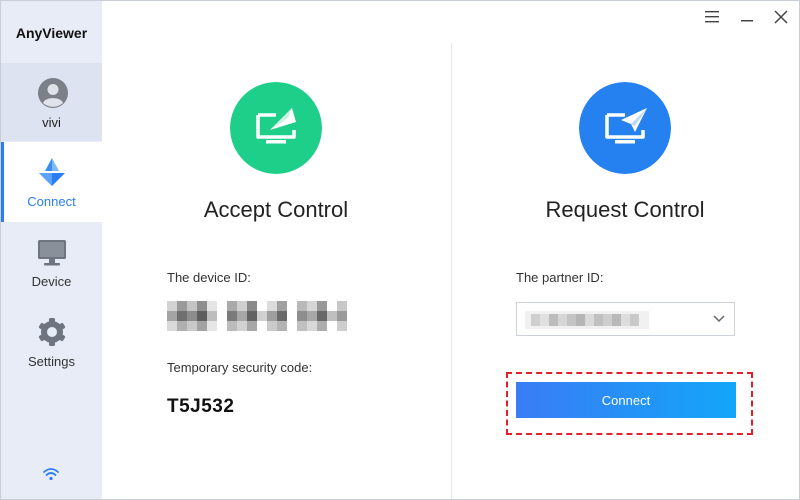 The height and width of the screenshot is (500, 800). What do you see at coordinates (51, 33) in the screenshot?
I see `app-title: AnyViewer` at bounding box center [51, 33].